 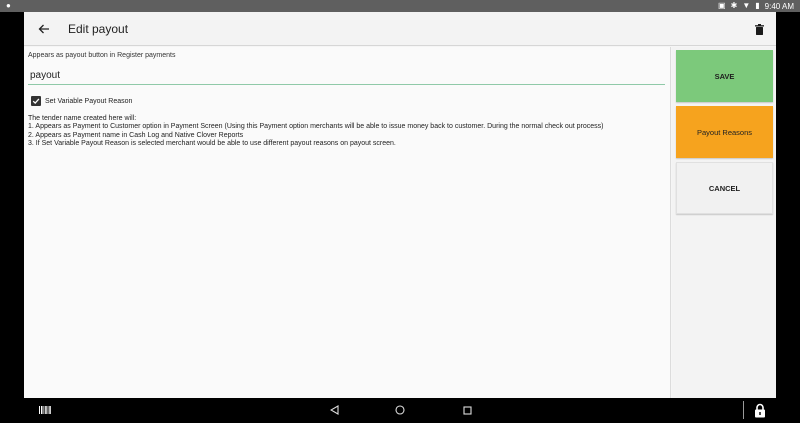 I want to click on barcode-icon, so click(x=45, y=410).